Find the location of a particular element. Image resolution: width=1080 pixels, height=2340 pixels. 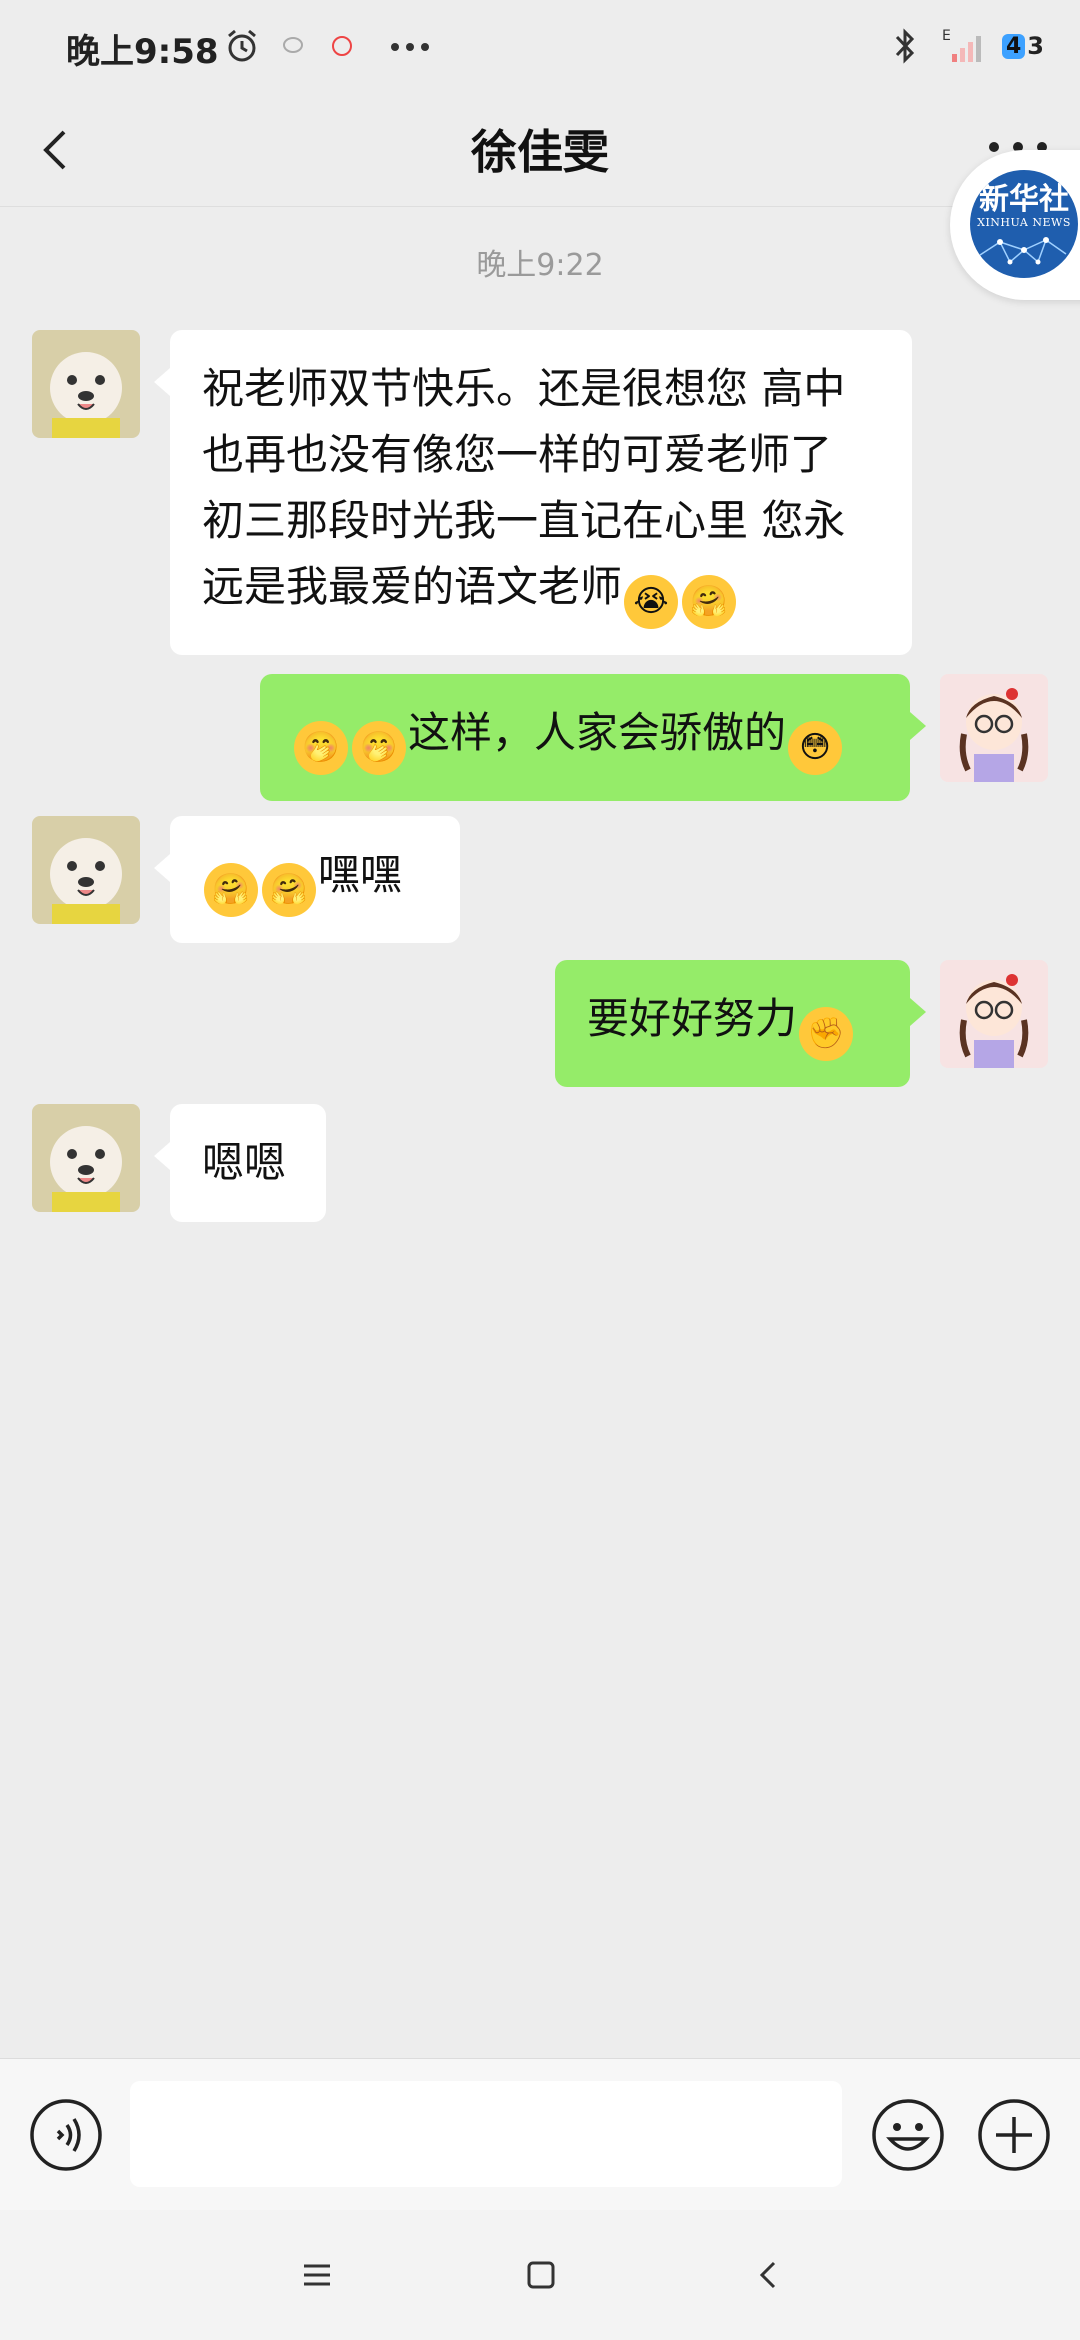

message-bubble: 🤭 🤭 这样，人家会骄傲的 😳 is located at coordinates (593, 737).